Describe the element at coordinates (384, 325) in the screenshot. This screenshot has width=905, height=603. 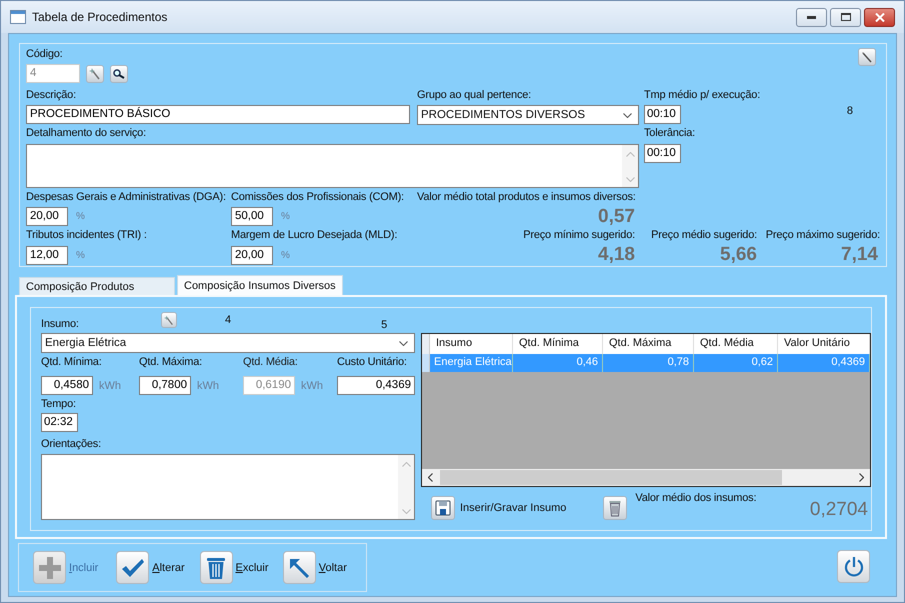
I see `marker-text: 5` at that location.